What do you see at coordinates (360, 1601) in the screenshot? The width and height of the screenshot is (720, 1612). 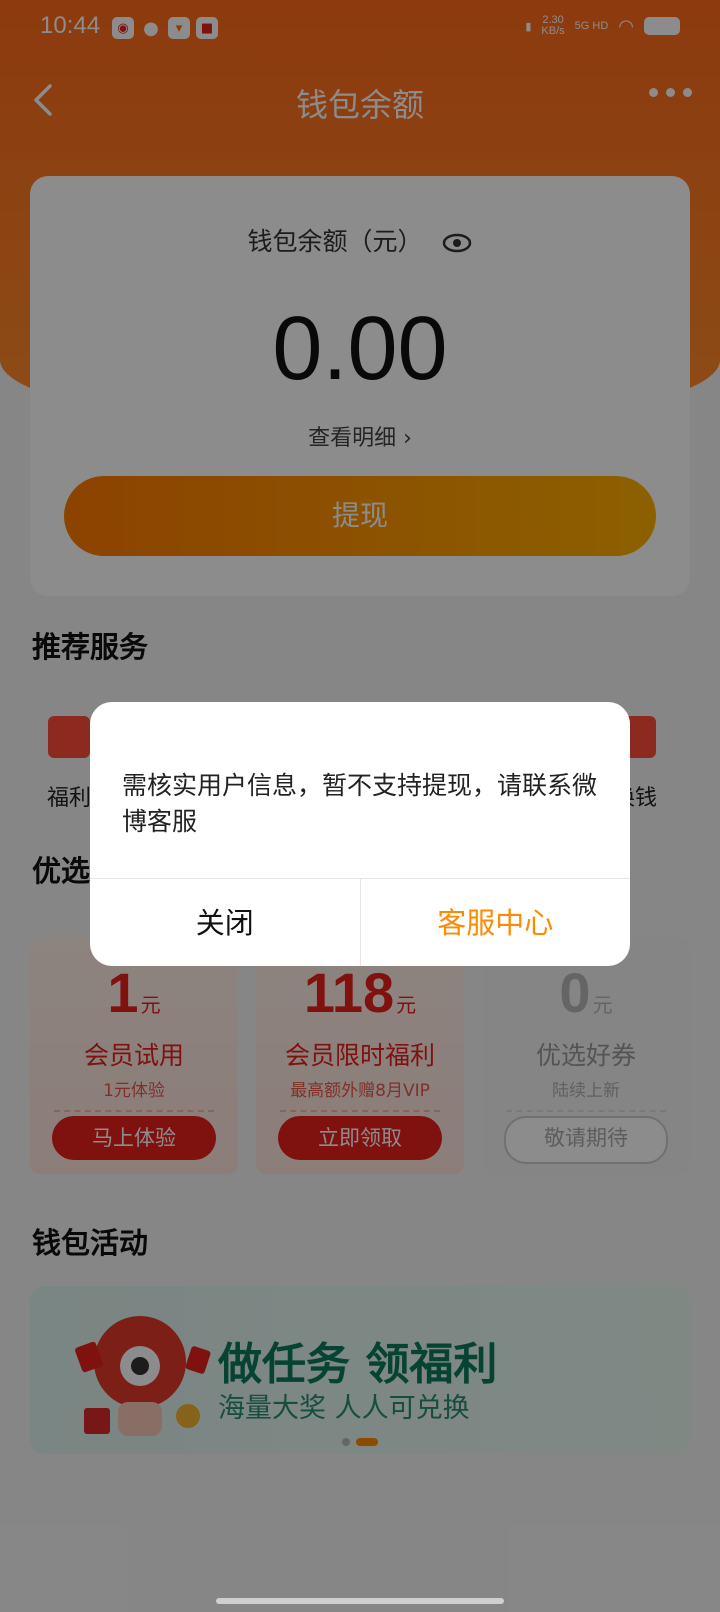 I see `home-indicator` at bounding box center [360, 1601].